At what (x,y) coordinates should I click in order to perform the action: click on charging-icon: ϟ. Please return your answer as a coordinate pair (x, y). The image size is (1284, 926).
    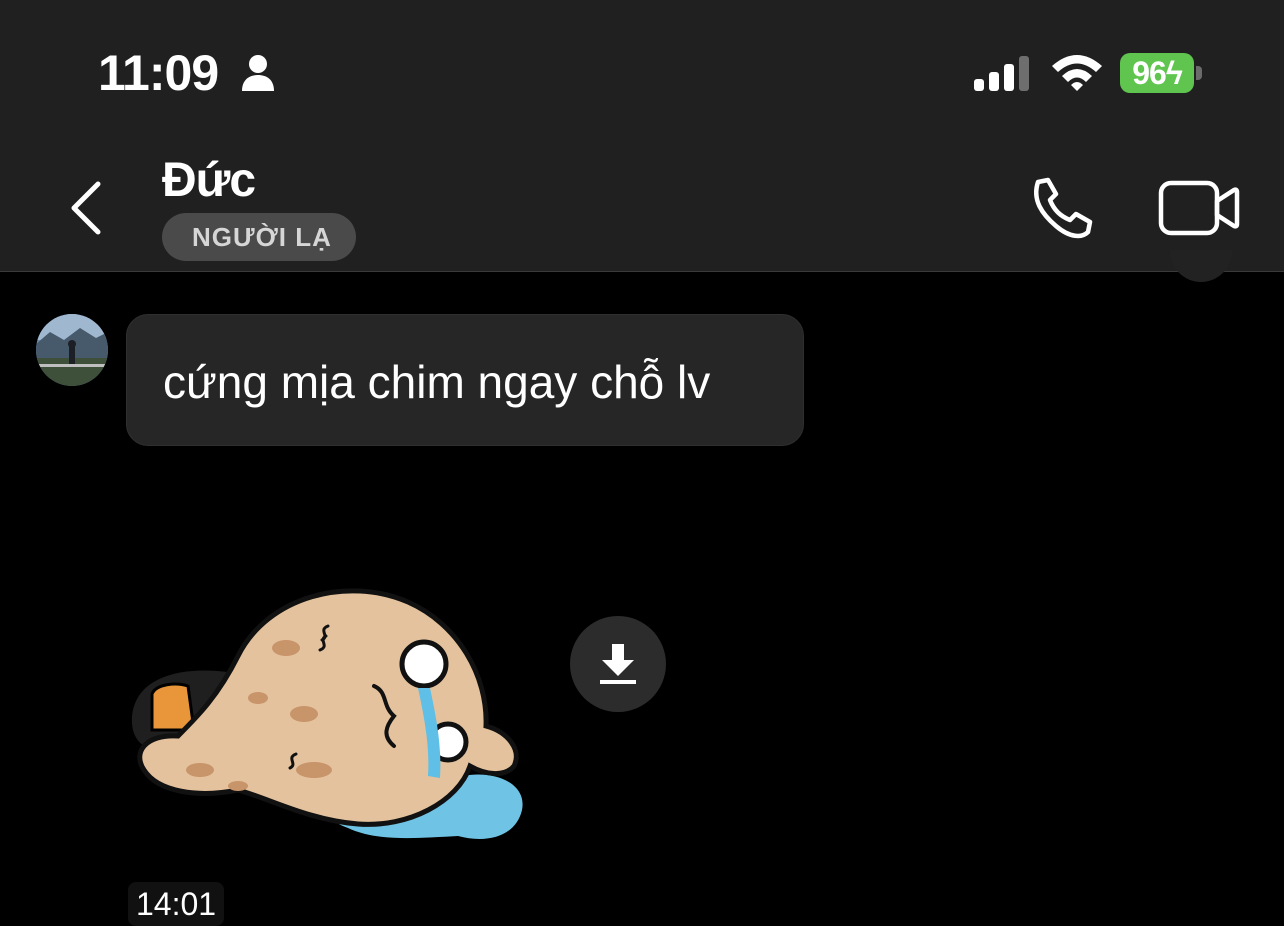
    Looking at the image, I should click on (1174, 72).